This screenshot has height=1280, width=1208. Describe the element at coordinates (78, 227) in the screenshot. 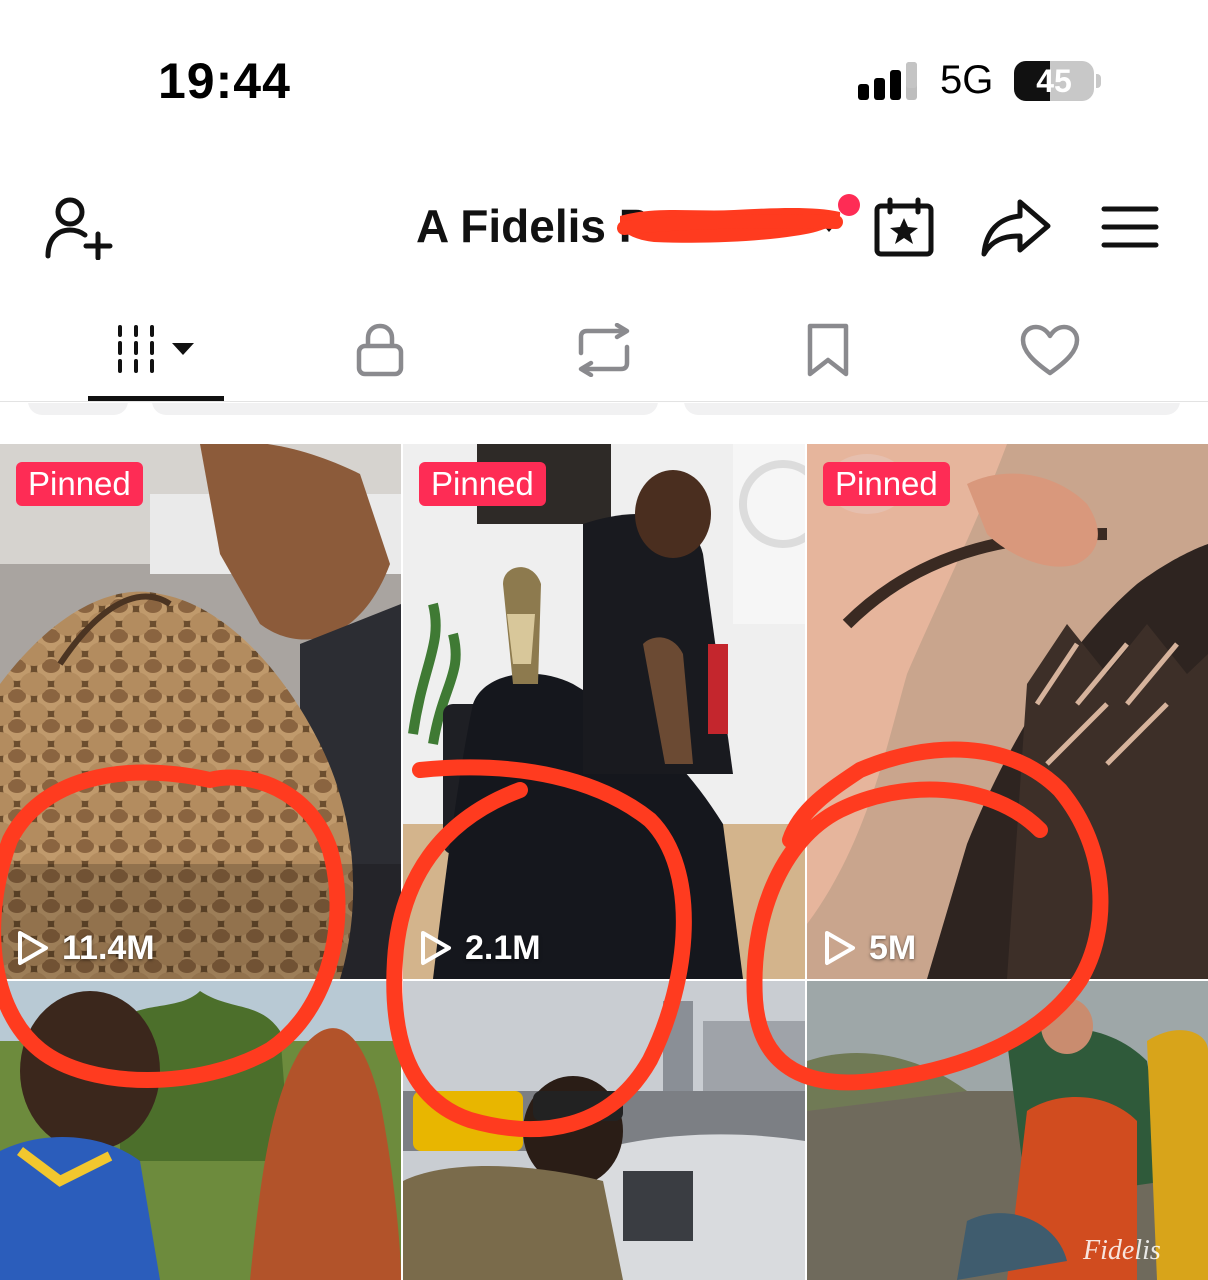

I see `add-user-icon` at that location.